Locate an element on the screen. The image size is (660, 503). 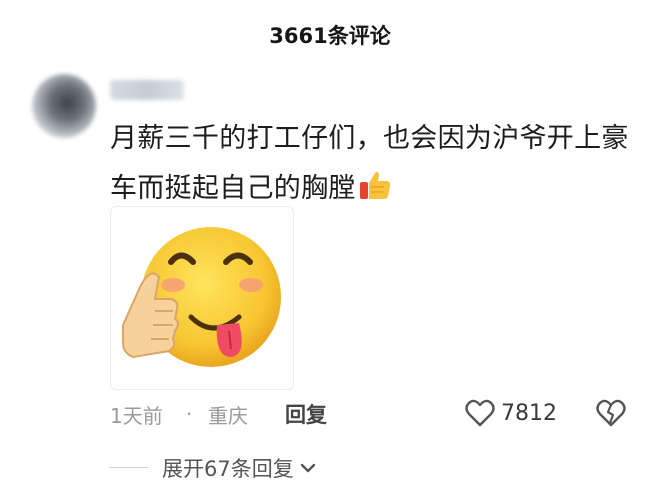
username-blurred is located at coordinates (147, 90).